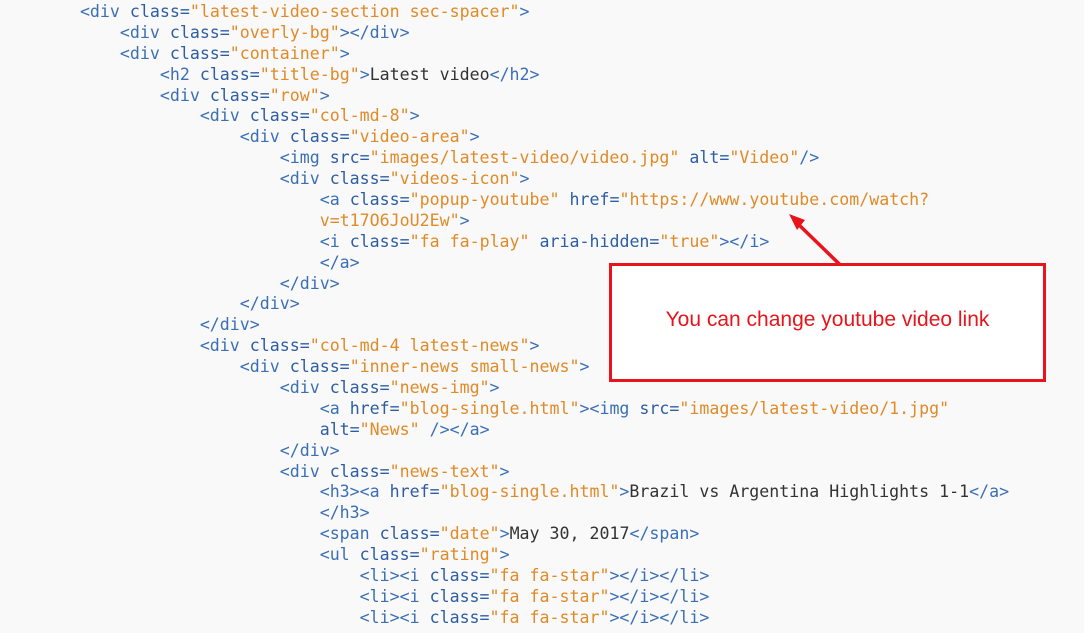  I want to click on code-value-token: "news-img", so click(439, 388).